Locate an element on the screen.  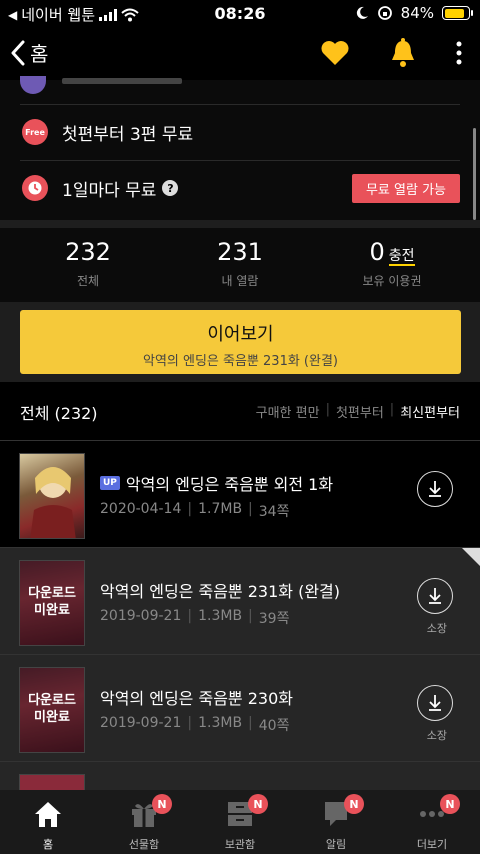
status-bar: ◀ 네이버 웹툰 08:26 84% is located at coordinates (240, 14).